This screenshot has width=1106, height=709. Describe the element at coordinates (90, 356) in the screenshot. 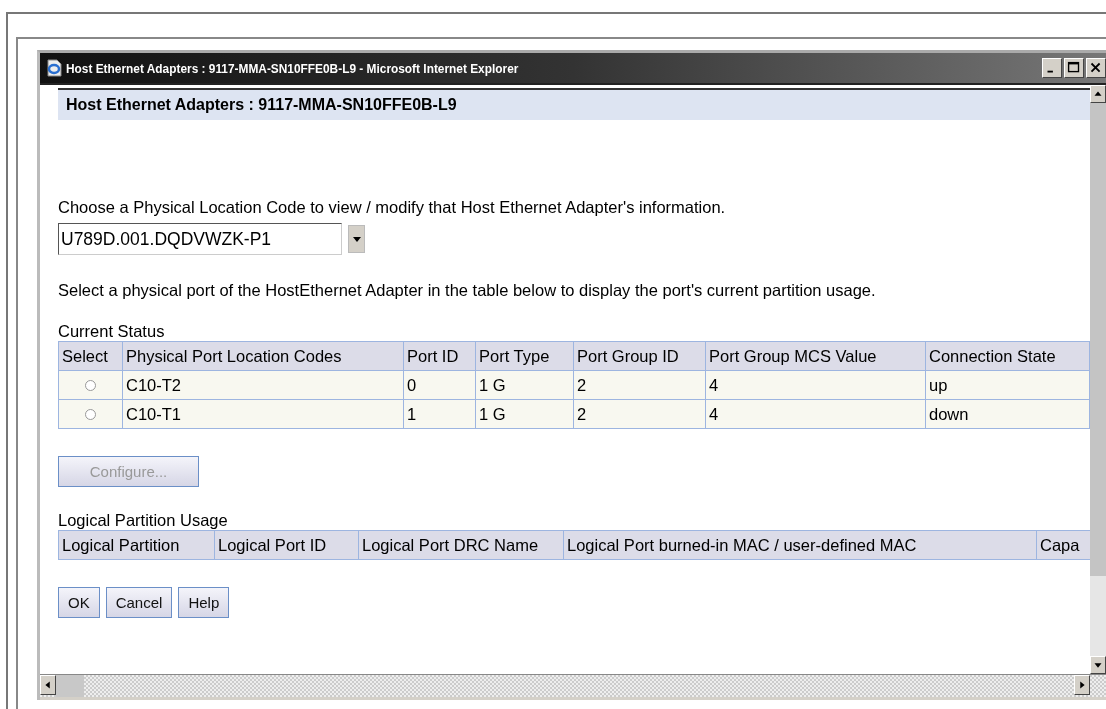

I see `column-header: Select` at that location.